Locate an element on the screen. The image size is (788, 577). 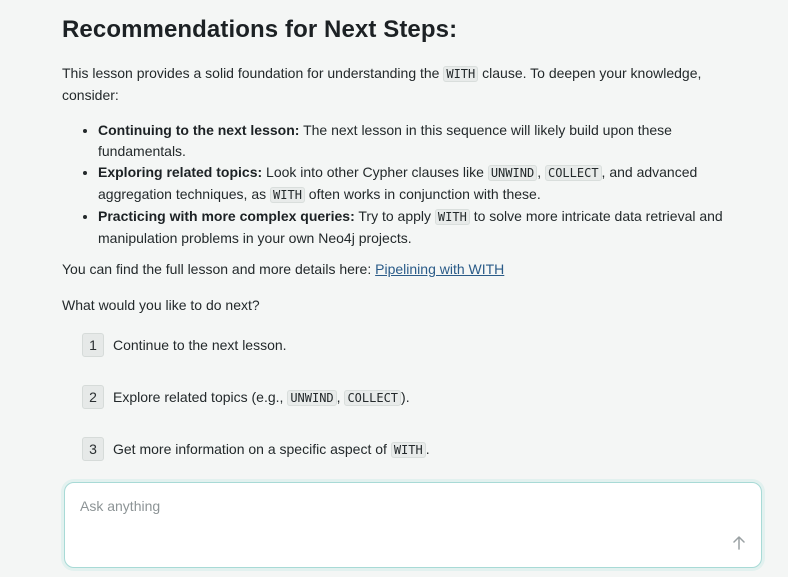
choice-number: 1 is located at coordinates (93, 345).